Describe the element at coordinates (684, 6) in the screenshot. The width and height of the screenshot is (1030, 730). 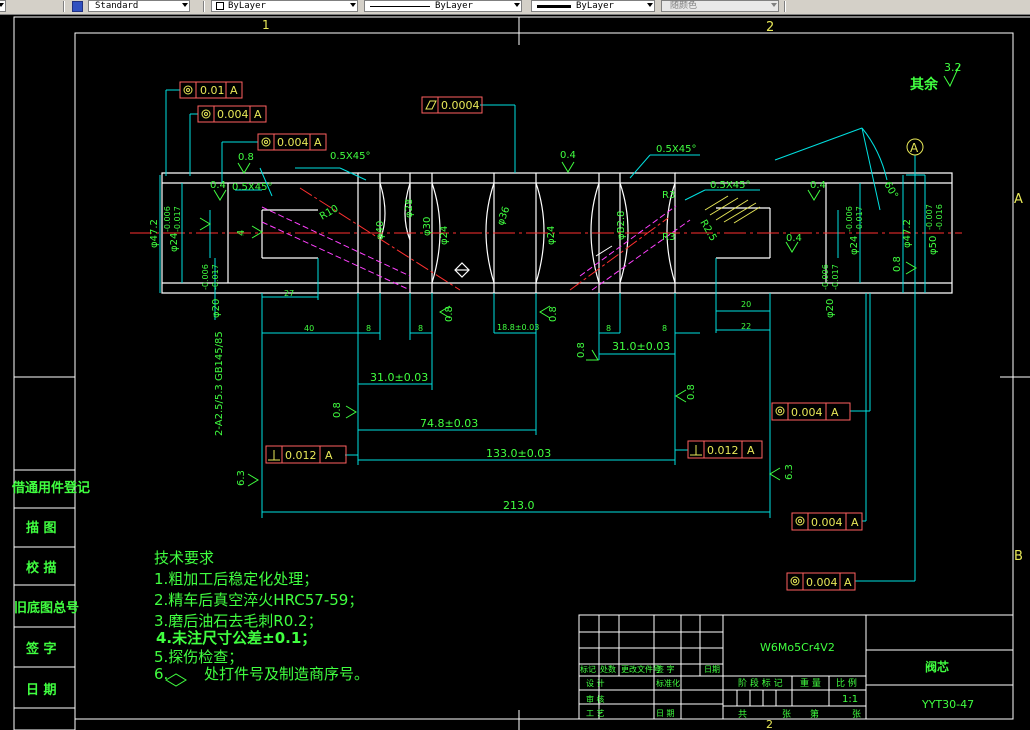
I see `plotstyle-value: 随颜色` at that location.